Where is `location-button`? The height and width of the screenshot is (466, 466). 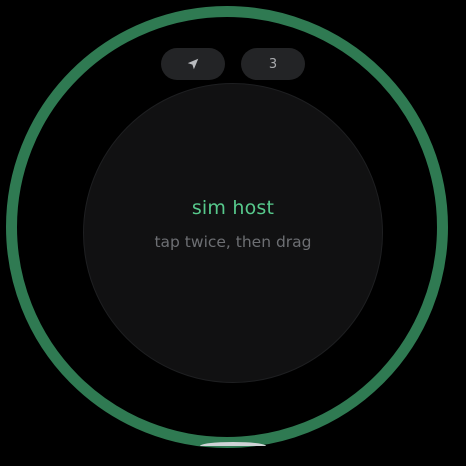 location-button is located at coordinates (193, 64).